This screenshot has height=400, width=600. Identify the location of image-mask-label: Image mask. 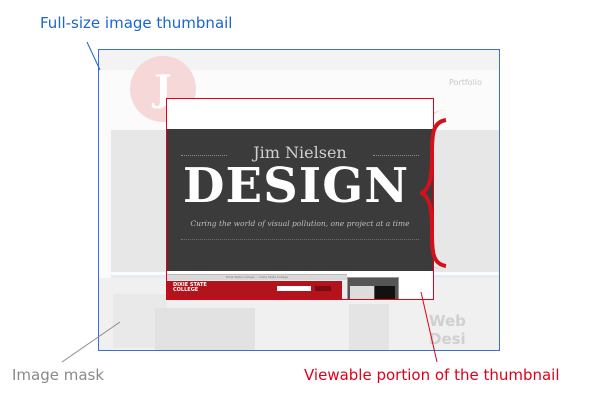
(58, 375).